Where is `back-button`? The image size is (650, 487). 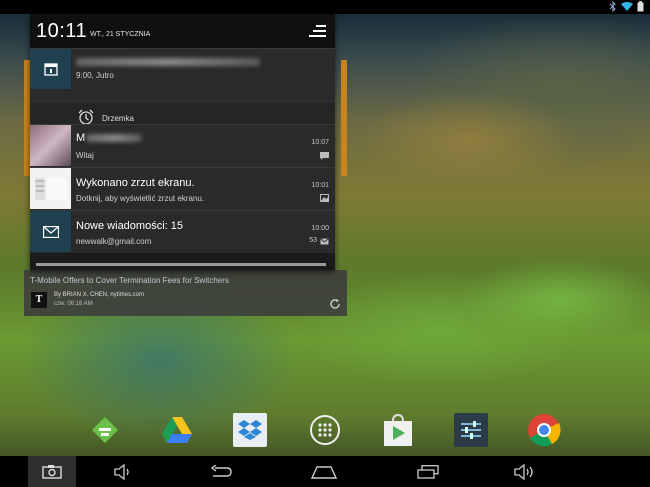
back-button is located at coordinates (221, 472).